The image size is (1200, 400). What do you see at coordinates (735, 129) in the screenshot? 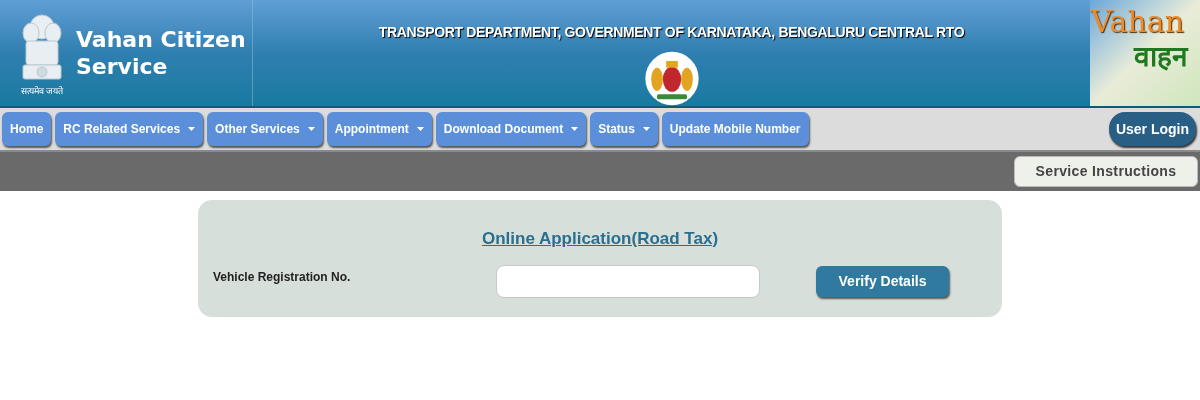
I see `nav-menu-item: Update Mobile Number` at bounding box center [735, 129].